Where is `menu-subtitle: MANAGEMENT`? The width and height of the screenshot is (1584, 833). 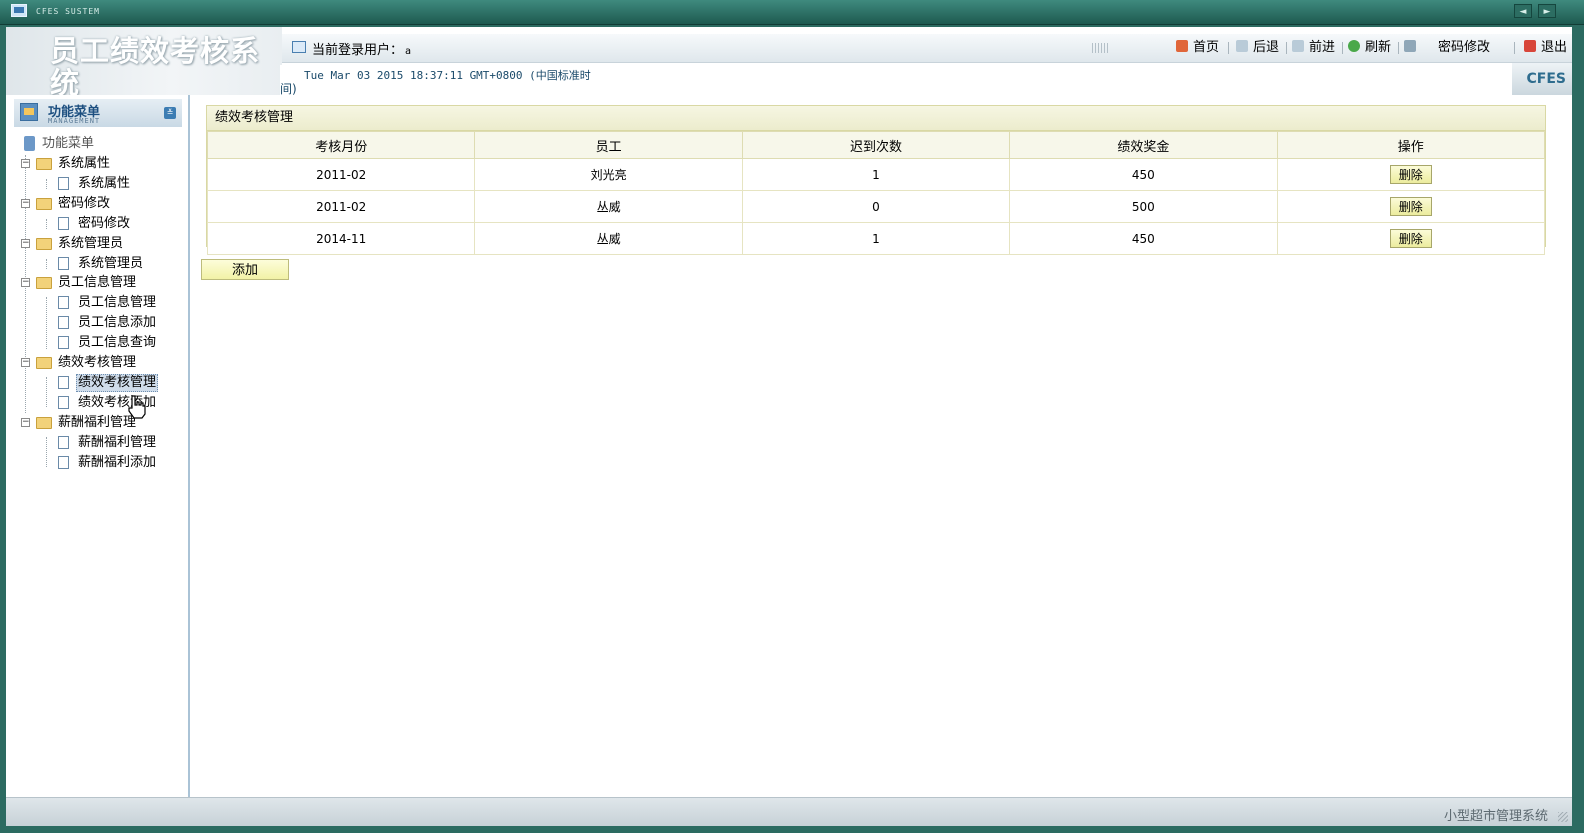
menu-subtitle: MANAGEMENT is located at coordinates (74, 121).